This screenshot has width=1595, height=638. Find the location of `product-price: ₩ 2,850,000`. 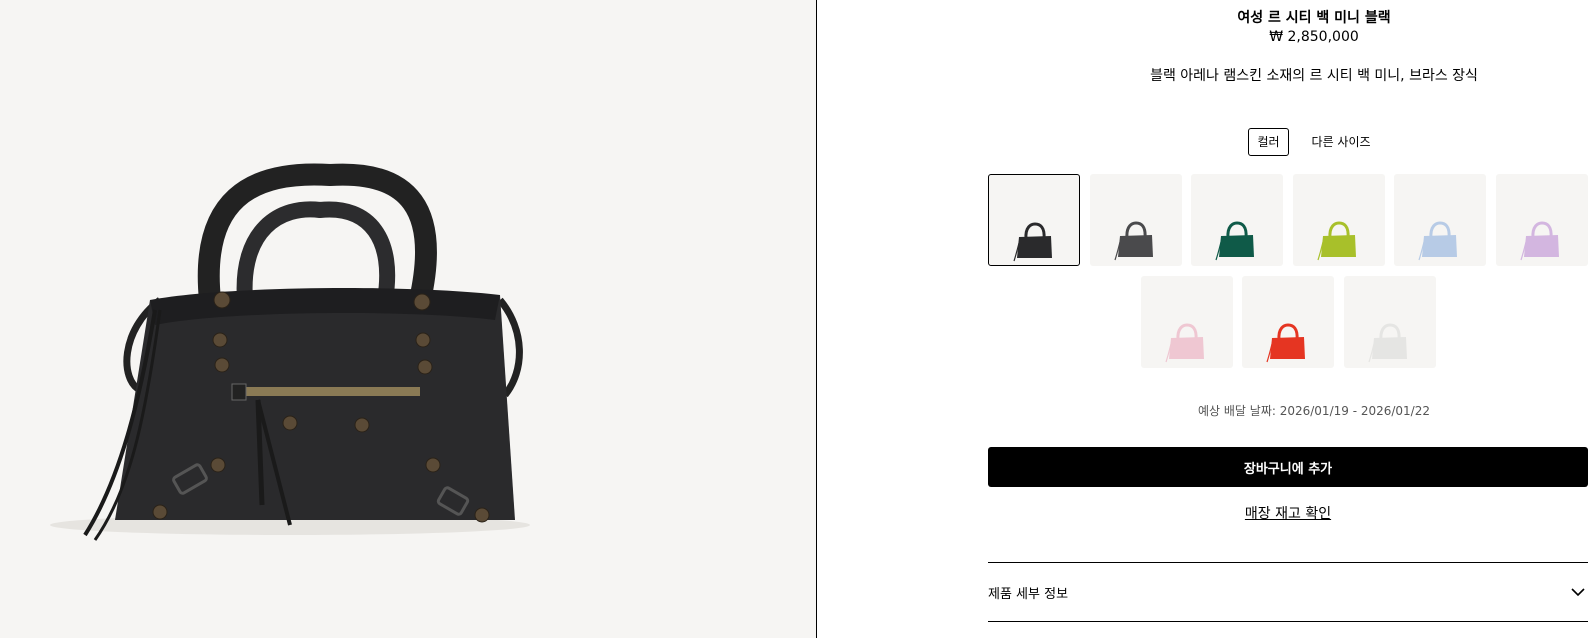

product-price: ₩ 2,850,000 is located at coordinates (1314, 37).